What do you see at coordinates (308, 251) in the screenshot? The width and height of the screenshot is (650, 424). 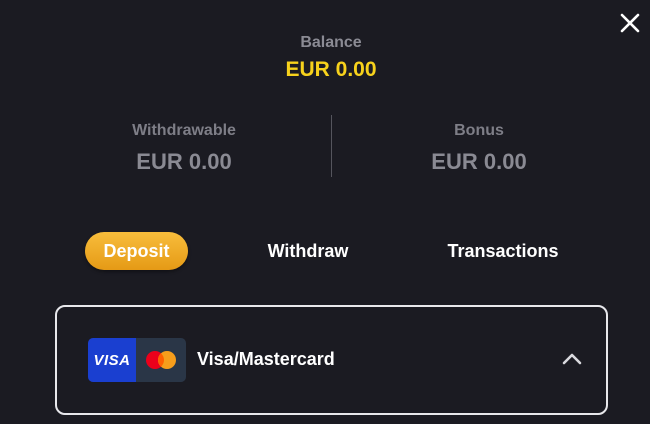 I see `tab-withdraw: Withdraw` at bounding box center [308, 251].